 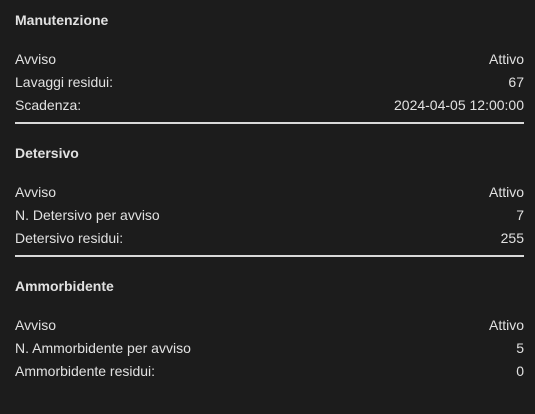 I want to click on section-title-detersivo: Detersivo, so click(x=47, y=153).